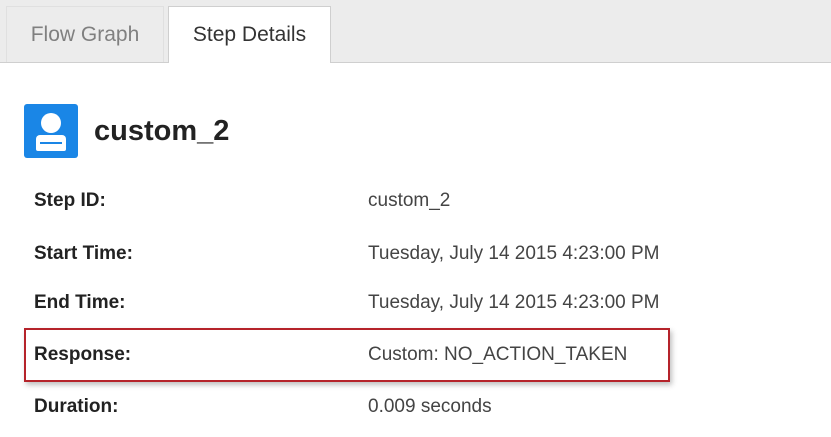 This screenshot has width=831, height=437. What do you see at coordinates (80, 302) in the screenshot?
I see `end-time-label: End Time:` at bounding box center [80, 302].